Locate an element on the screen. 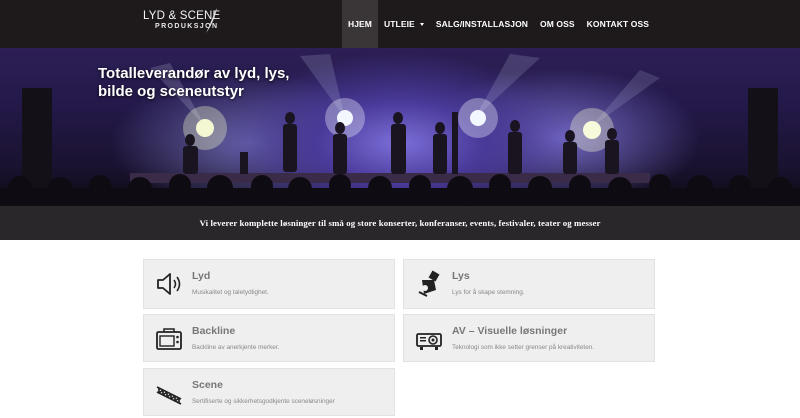 Image resolution: width=800 pixels, height=418 pixels. truss-icon is located at coordinates (169, 395).